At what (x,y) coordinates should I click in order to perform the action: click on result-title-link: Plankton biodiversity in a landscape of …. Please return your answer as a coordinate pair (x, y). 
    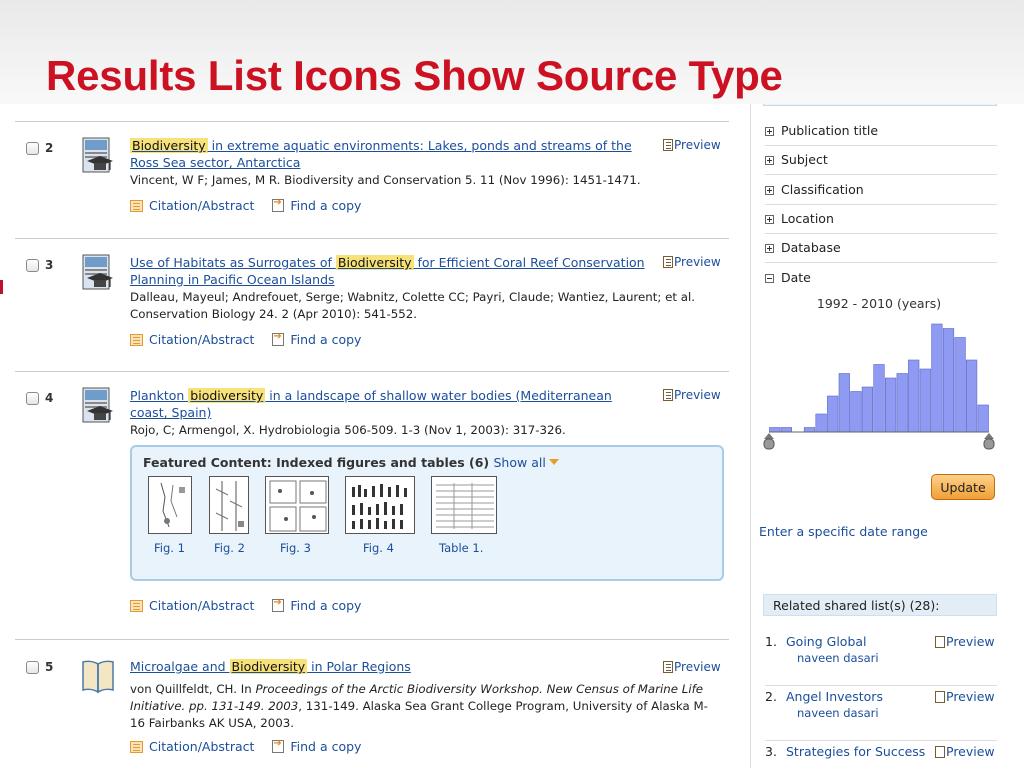
    Looking at the image, I should click on (390, 404).